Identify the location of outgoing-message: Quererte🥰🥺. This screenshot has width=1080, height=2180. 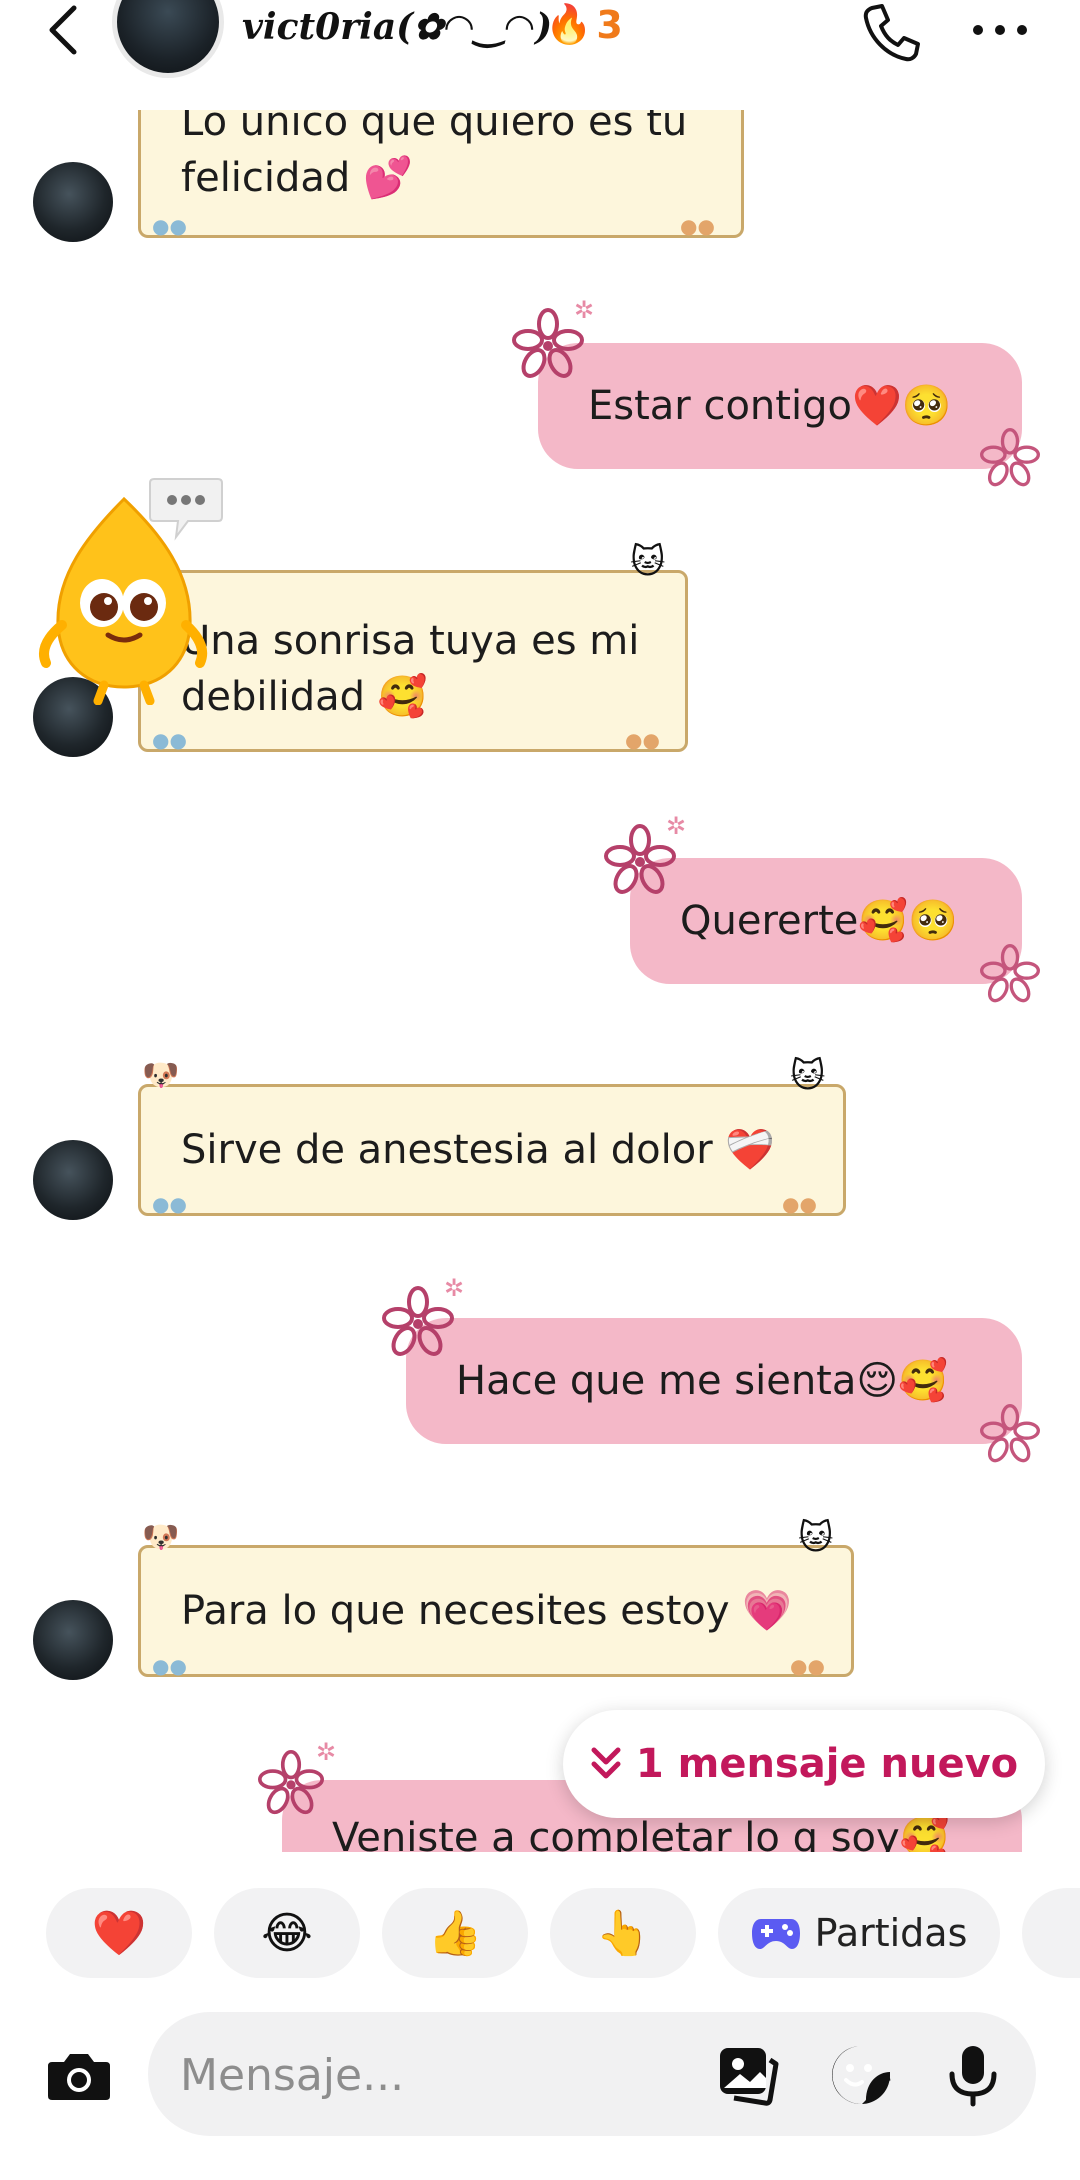
(826, 921).